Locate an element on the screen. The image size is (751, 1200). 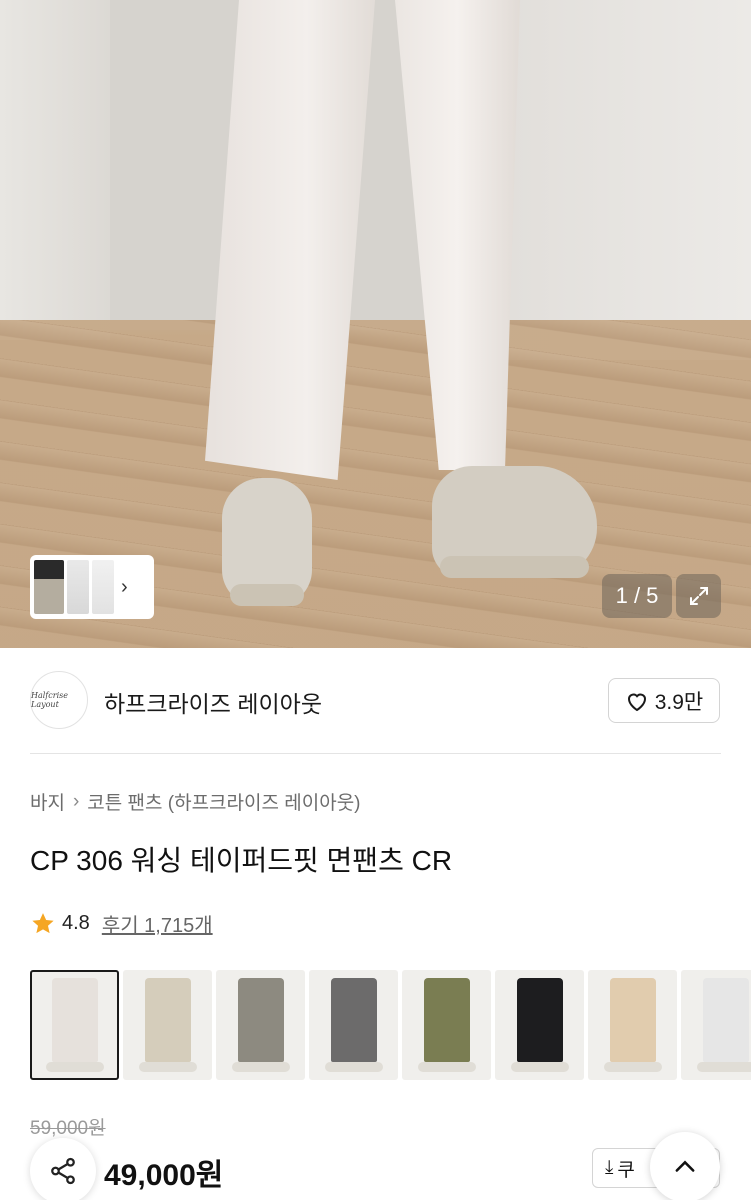
product-title: CP 306 워싱 테이퍼드핏 면팬츠 CR is located at coordinates (241, 860).